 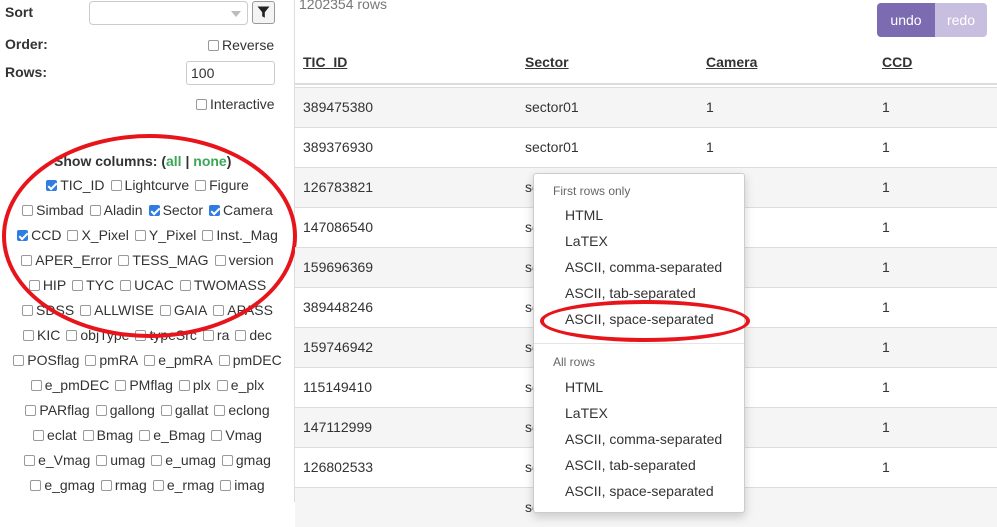 What do you see at coordinates (117, 310) in the screenshot?
I see `column-checkbox: ALLWISE` at bounding box center [117, 310].